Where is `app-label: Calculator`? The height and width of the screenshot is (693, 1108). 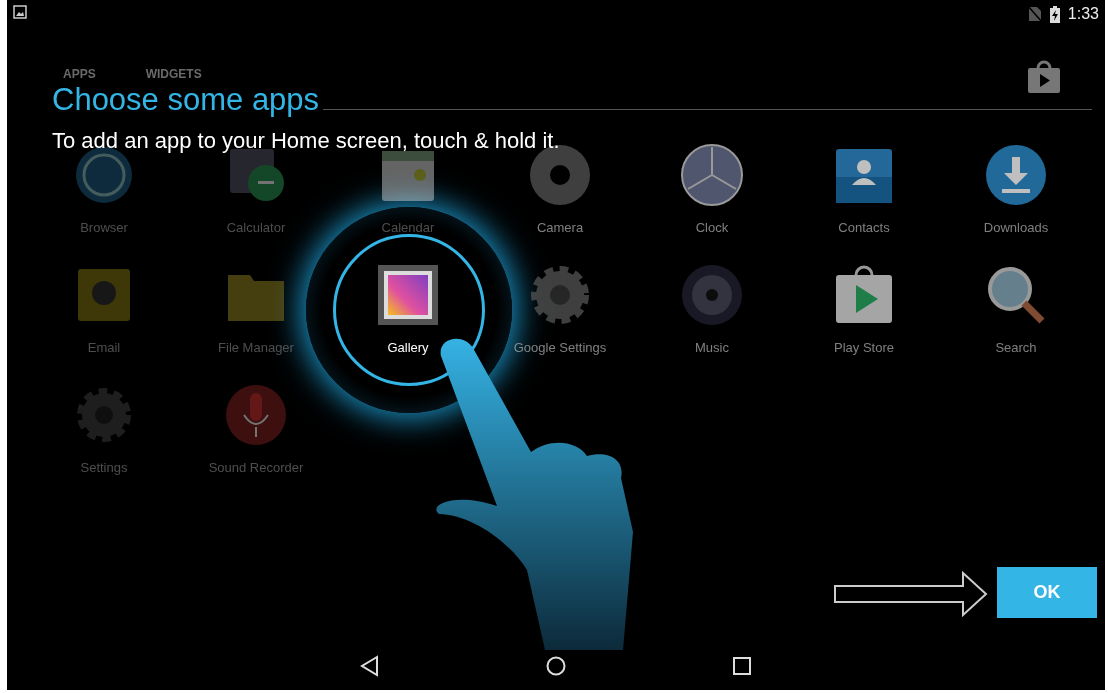
app-label: Calculator is located at coordinates (256, 227).